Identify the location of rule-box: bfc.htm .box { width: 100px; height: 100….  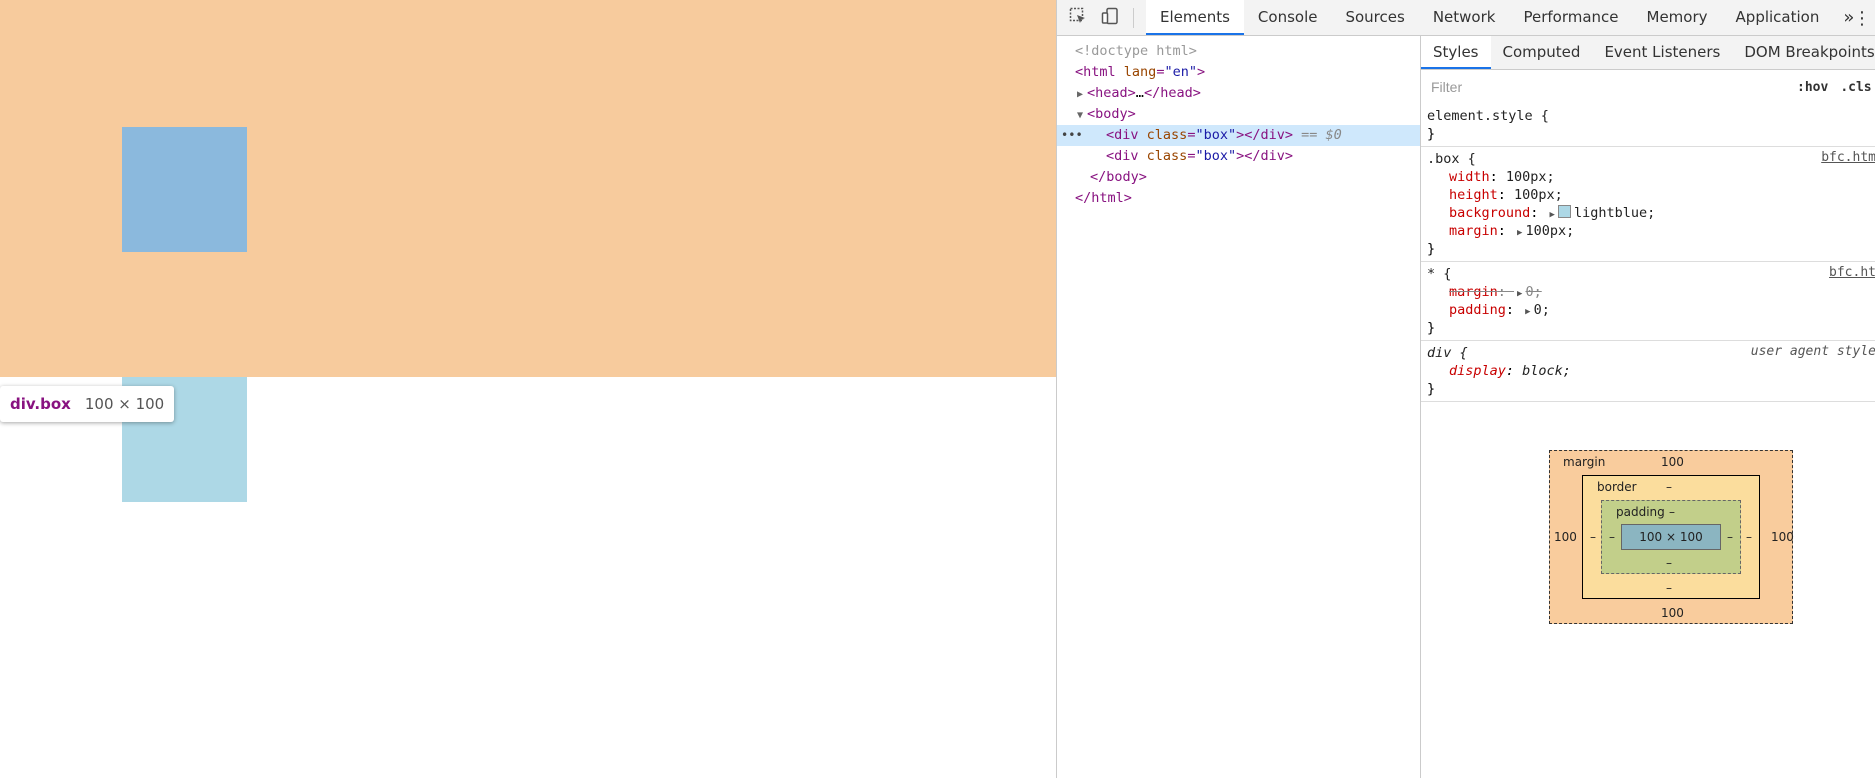
(1648, 204).